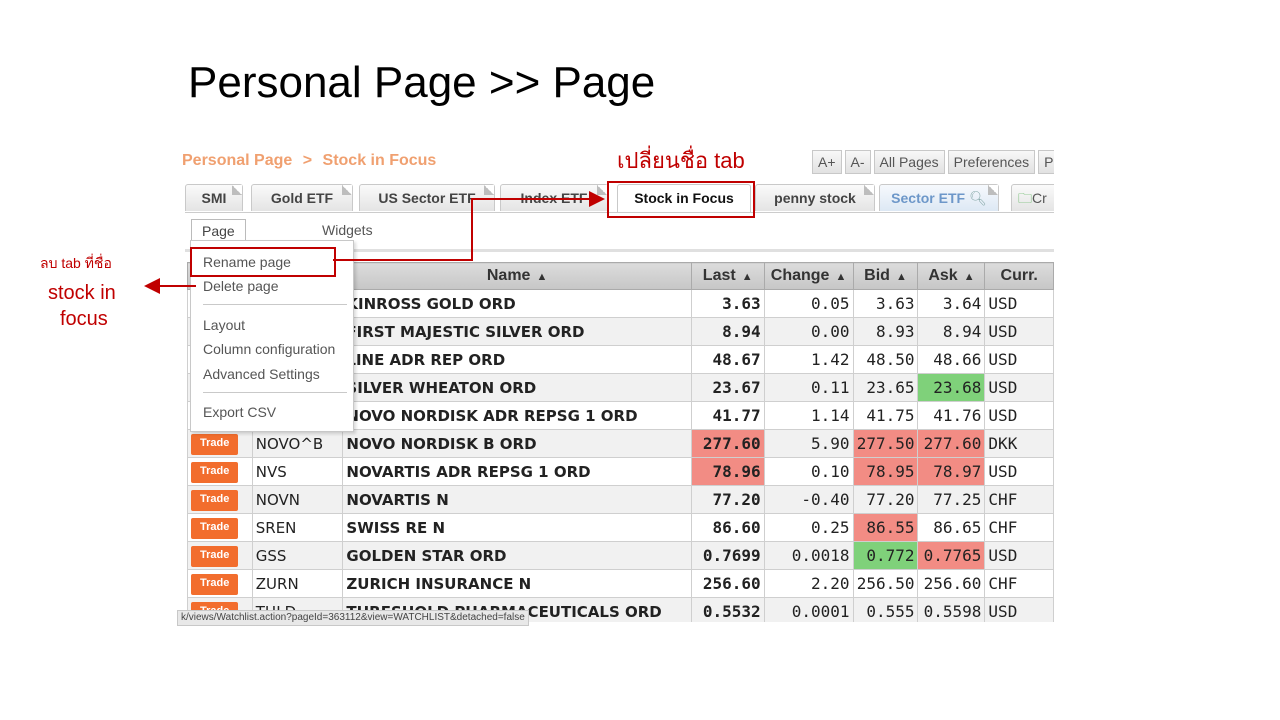  I want to click on ask-cell: 48.66, so click(951, 359).